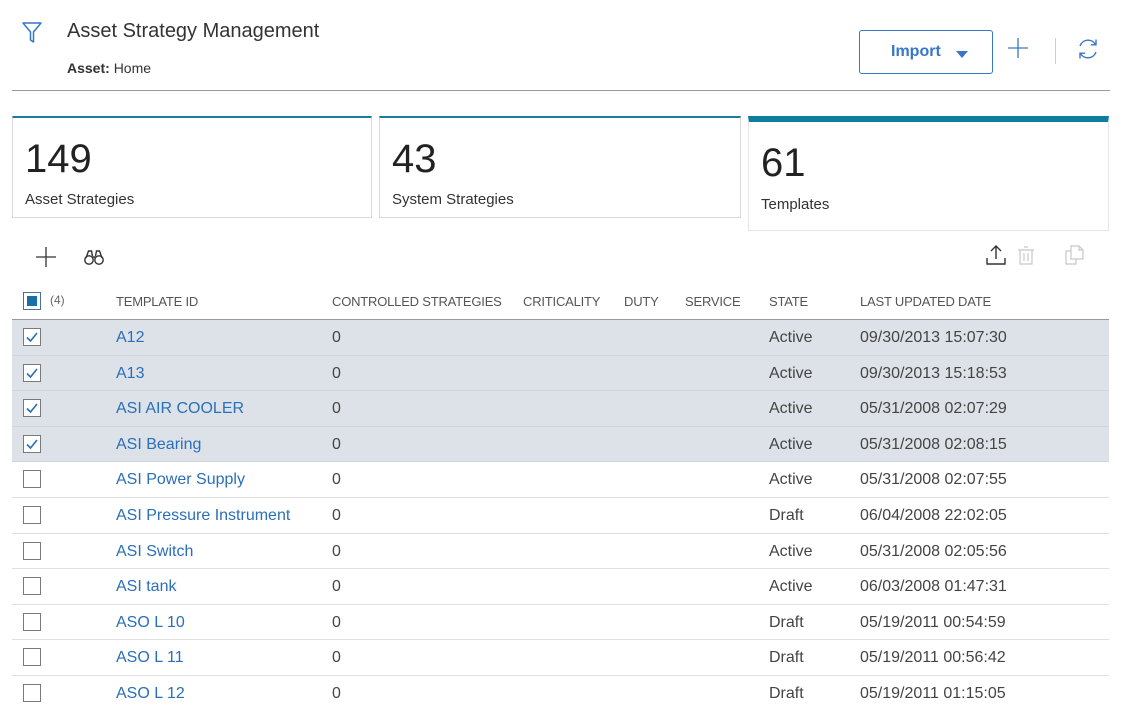 The height and width of the screenshot is (707, 1122). What do you see at coordinates (180, 480) in the screenshot?
I see `template-id-link: ASI Power Supply` at bounding box center [180, 480].